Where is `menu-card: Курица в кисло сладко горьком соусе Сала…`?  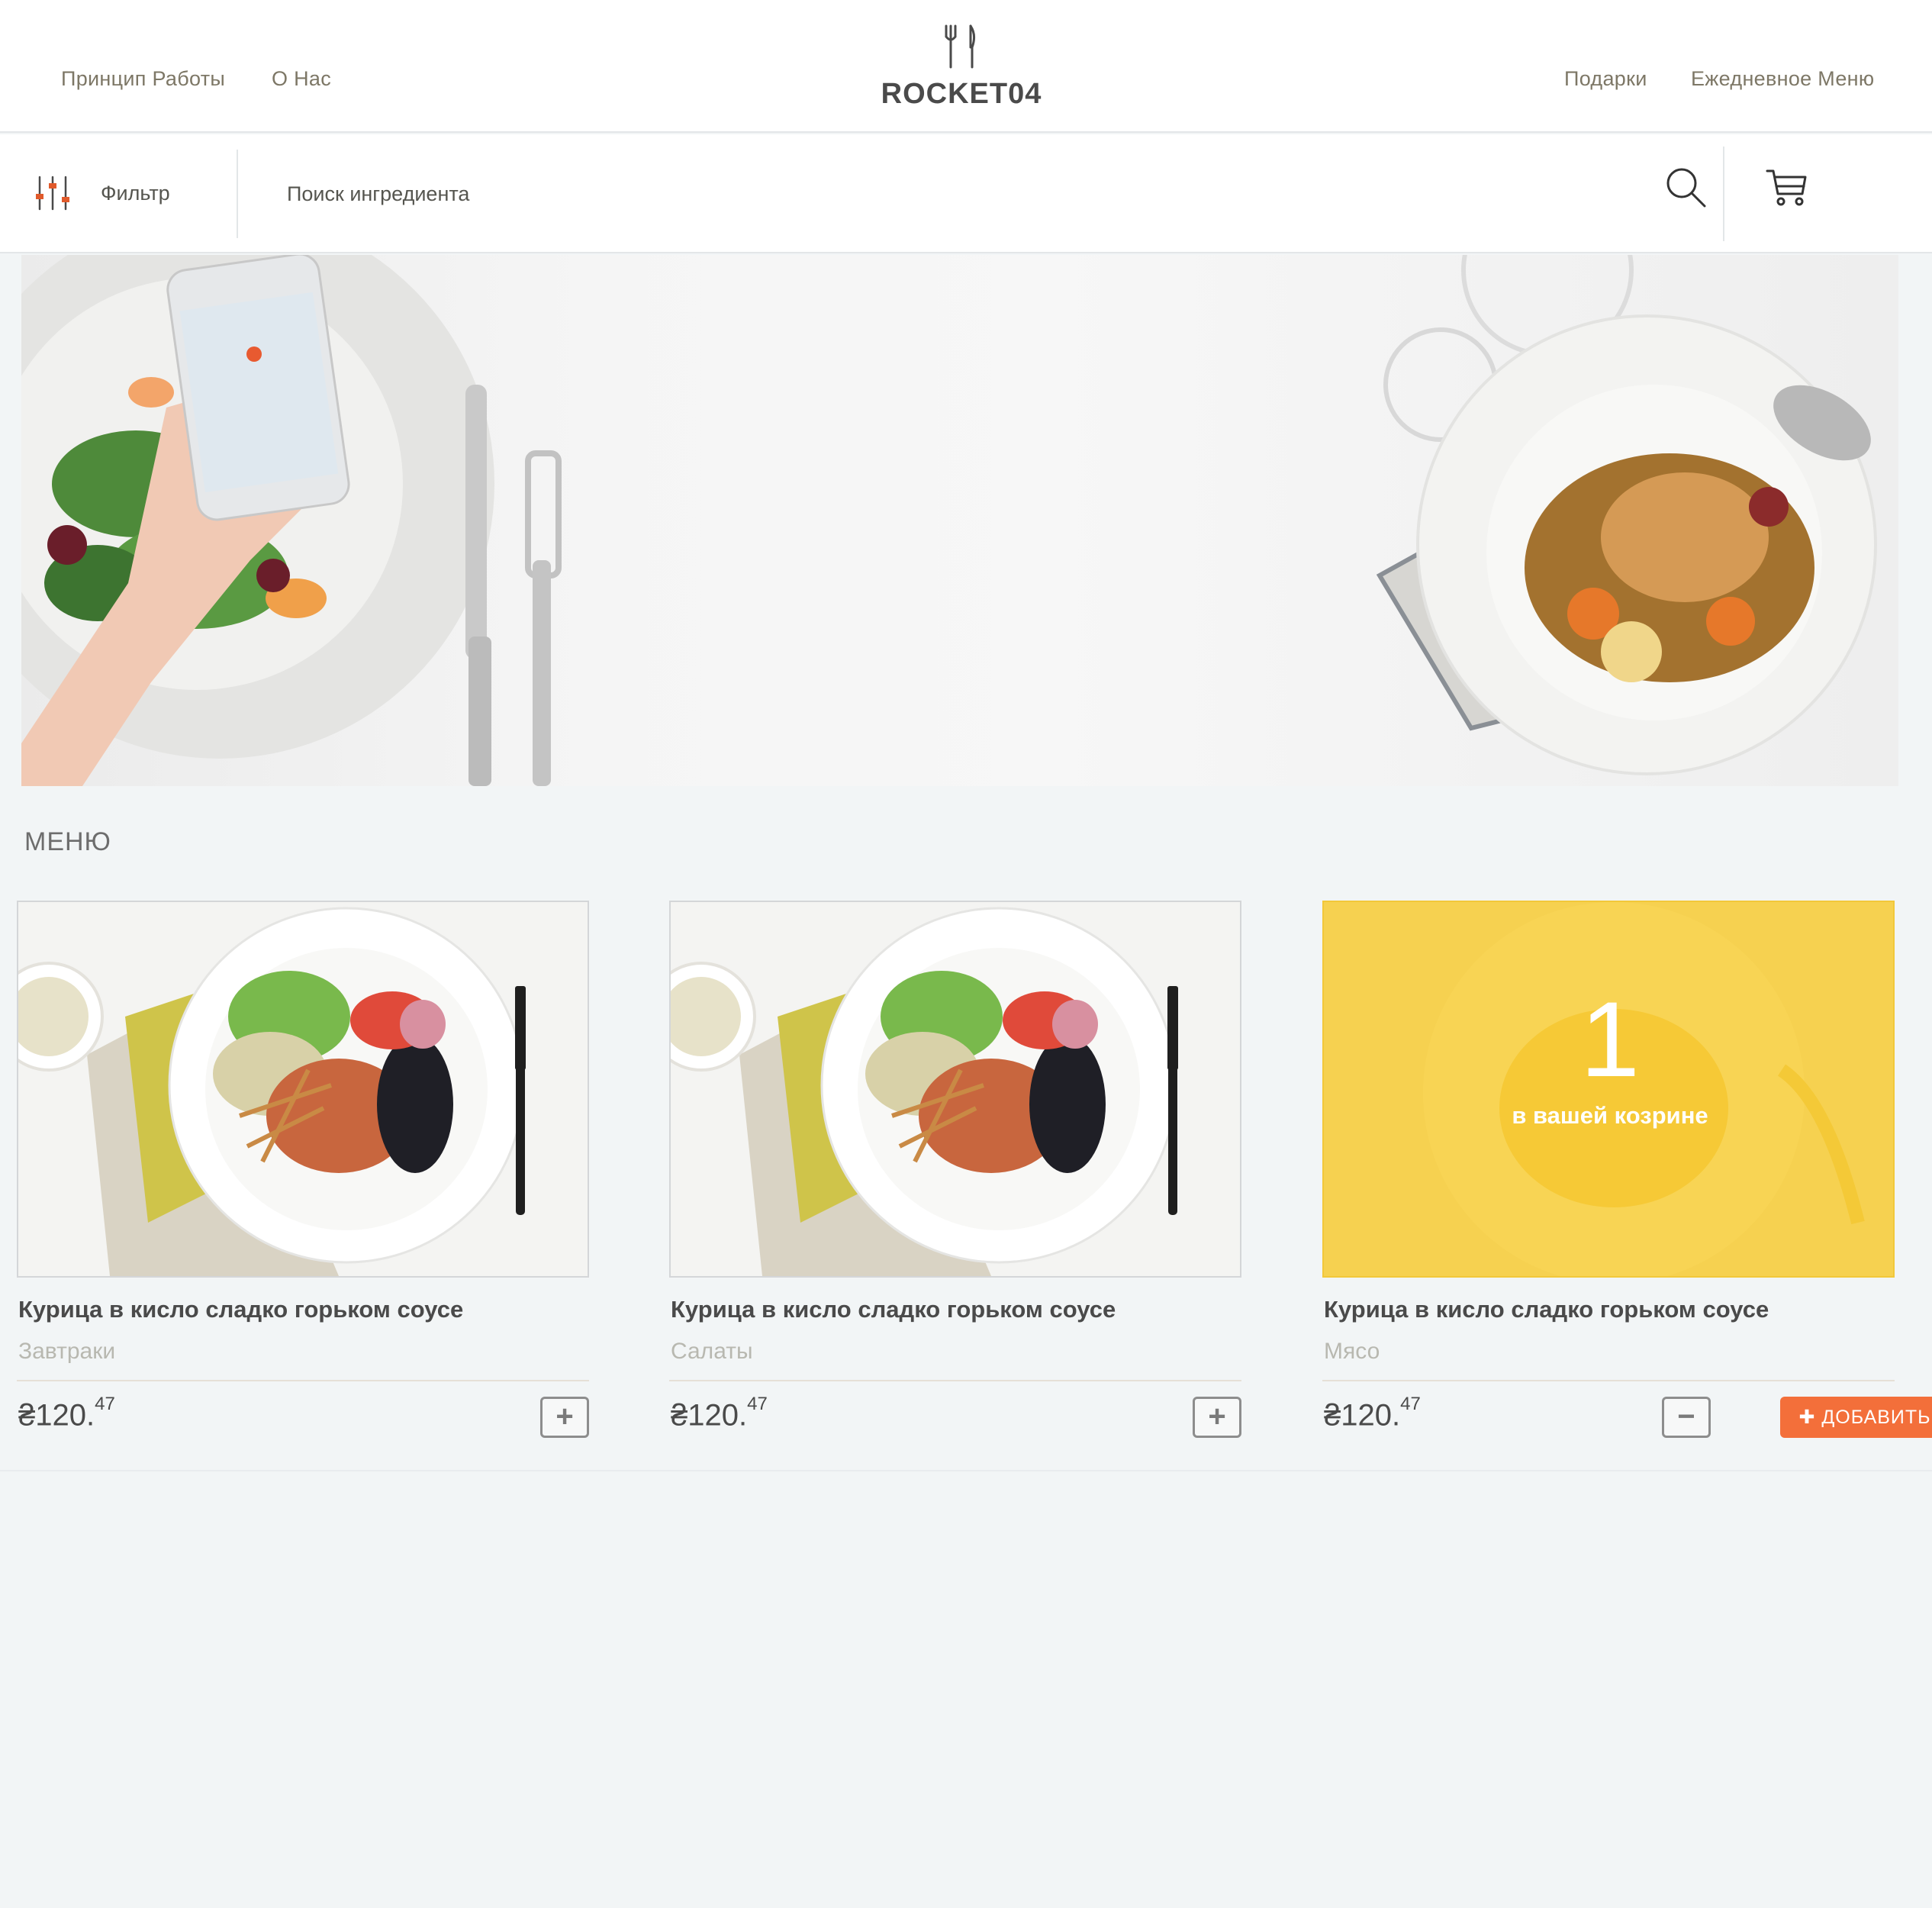
menu-card: Курица в кисло сладко горьком соусе Сала… is located at coordinates (957, 1172).